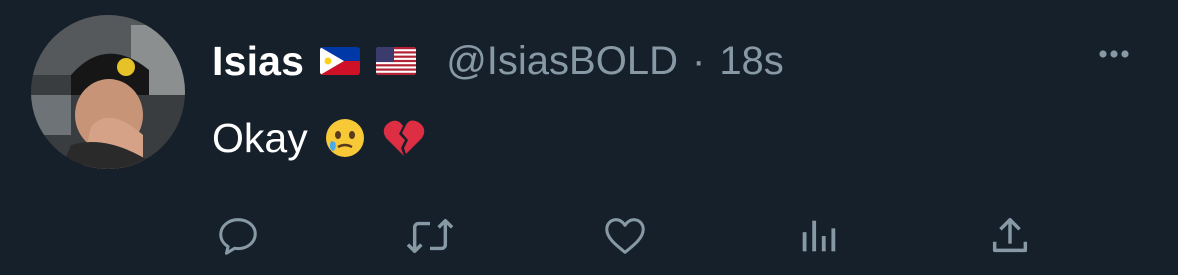  Describe the element at coordinates (345, 138) in the screenshot. I see `face-holding-back-tears-icon` at that location.